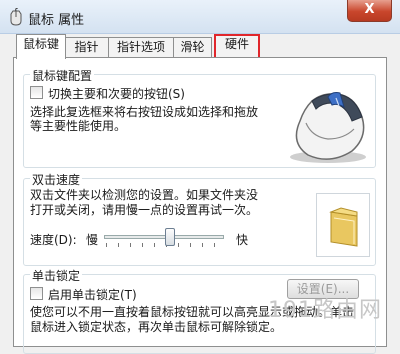  What do you see at coordinates (192, 47) in the screenshot?
I see `tab-wheel: 滑轮` at bounding box center [192, 47].